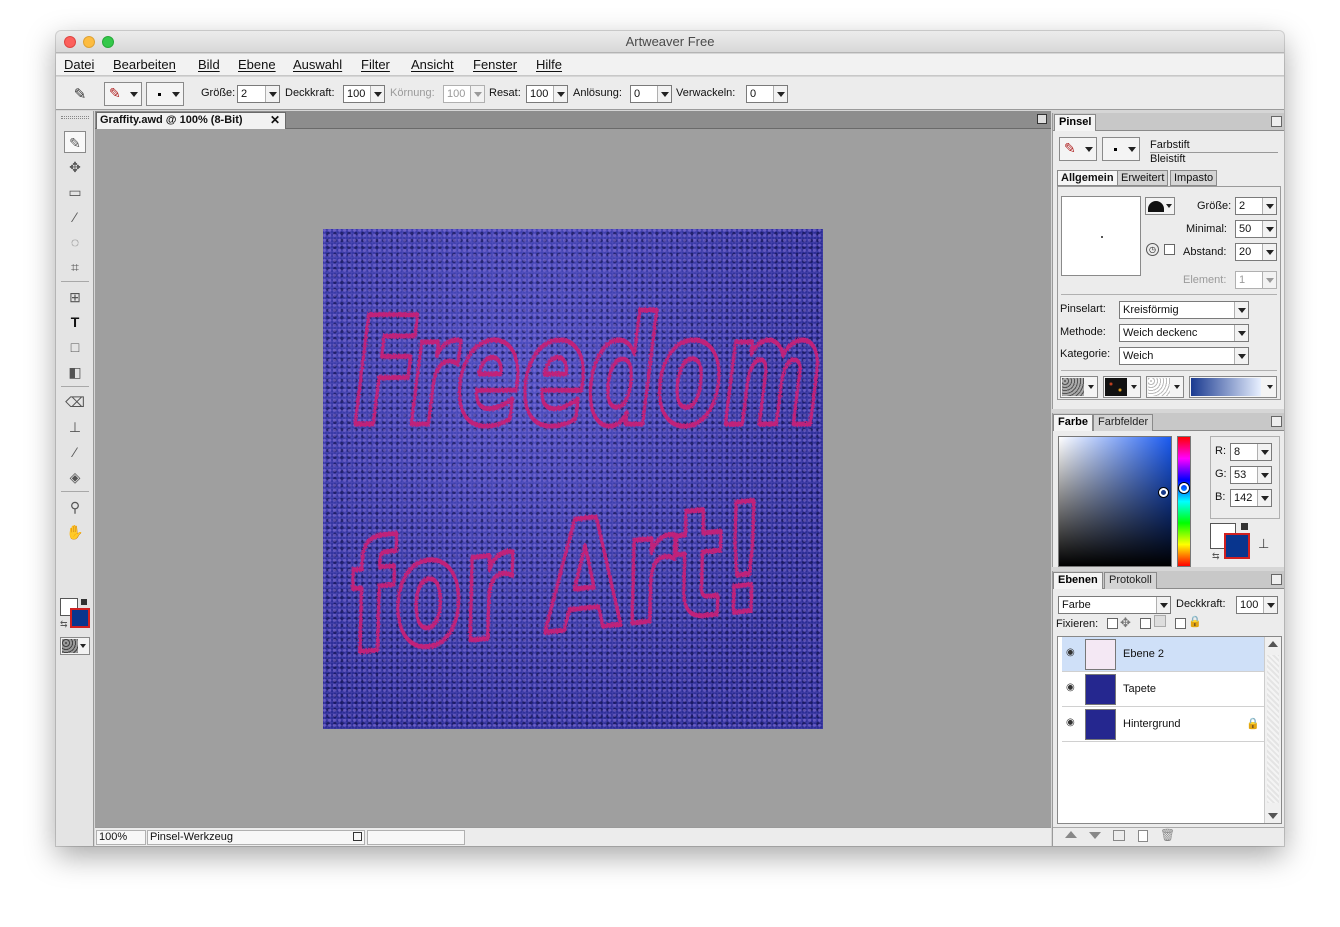 The height and width of the screenshot is (927, 1340). Describe the element at coordinates (1184, 488) in the screenshot. I see `hue-slider-handle` at that location.